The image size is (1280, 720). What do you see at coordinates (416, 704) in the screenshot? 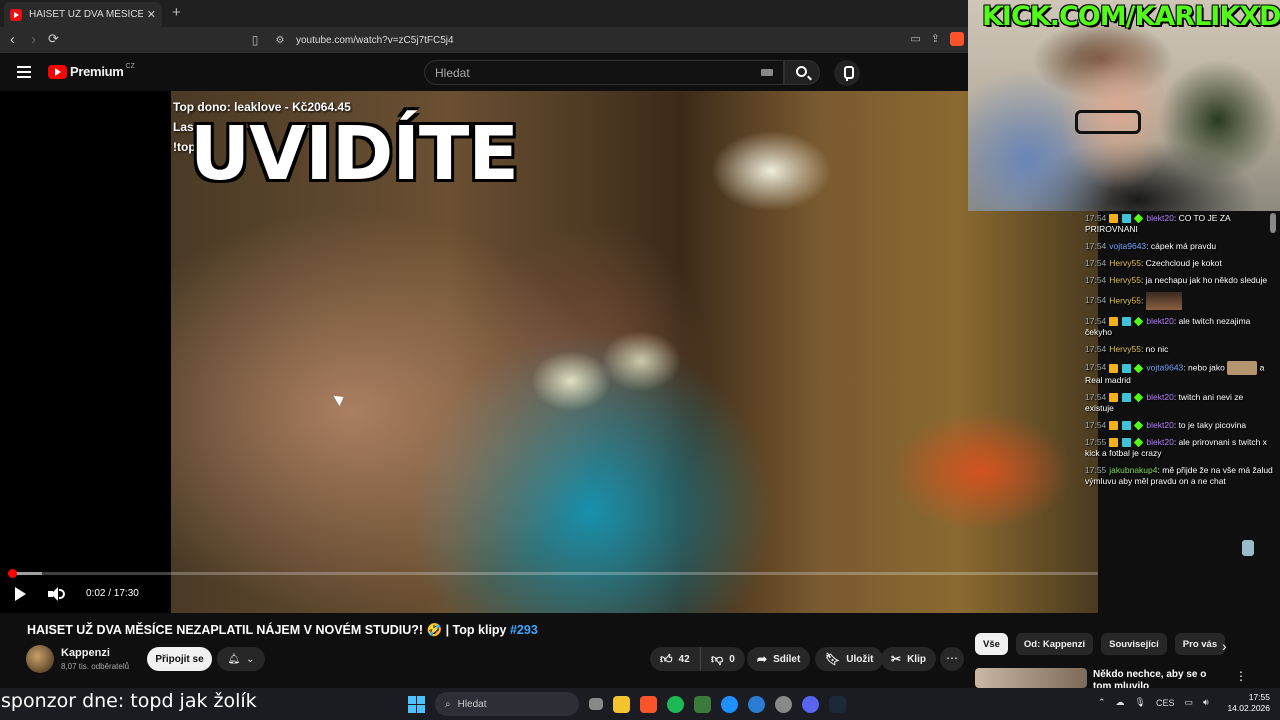
I see `windows-start-icon` at bounding box center [416, 704].